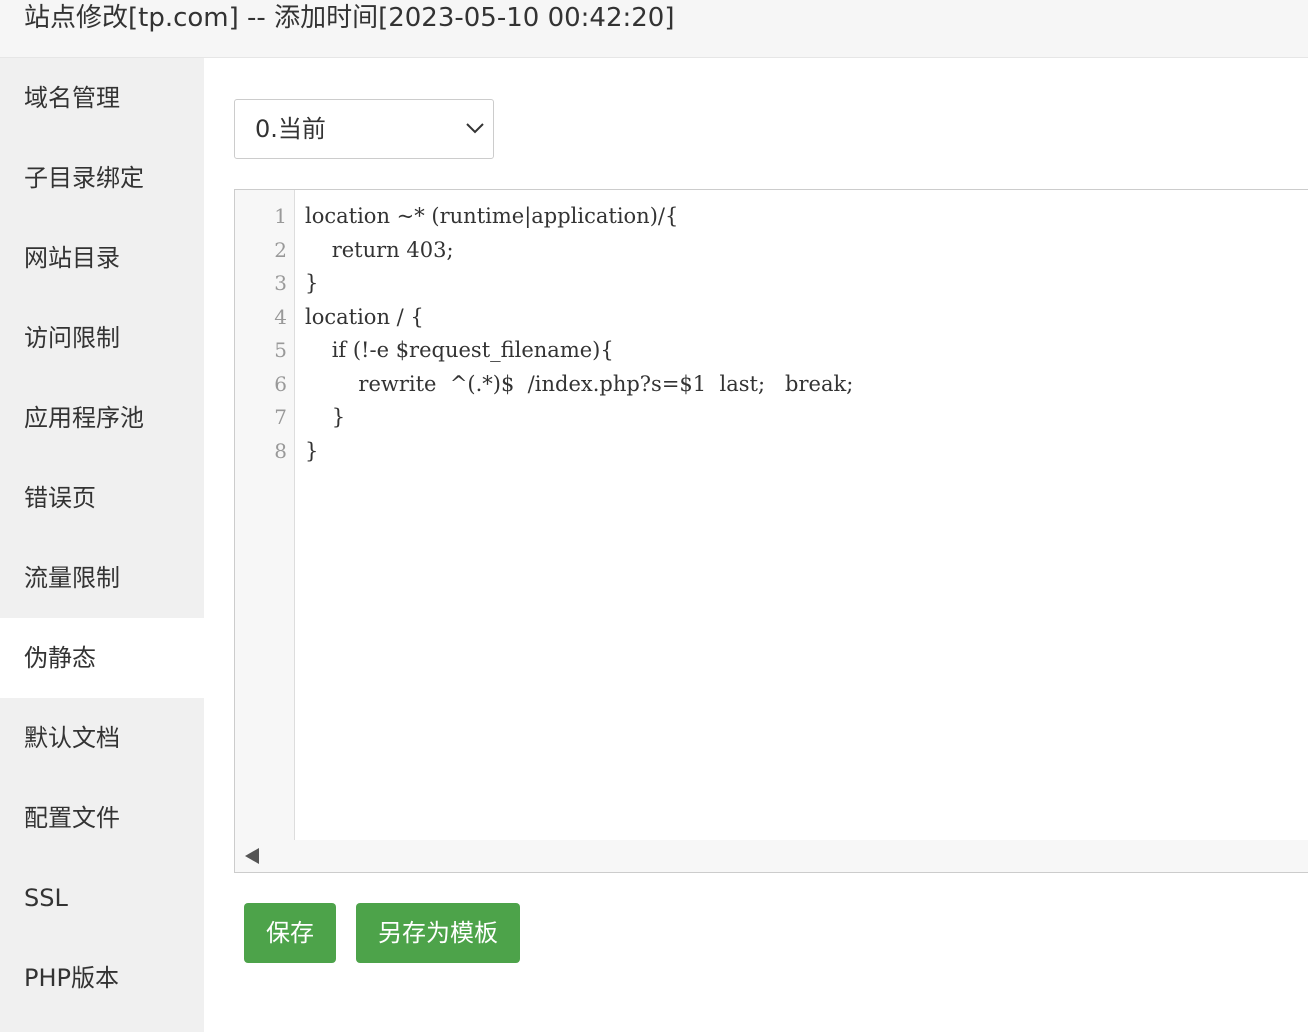 This screenshot has height=1032, width=1308. I want to click on sidebar-item-rewrite: 伪静态, so click(102, 658).